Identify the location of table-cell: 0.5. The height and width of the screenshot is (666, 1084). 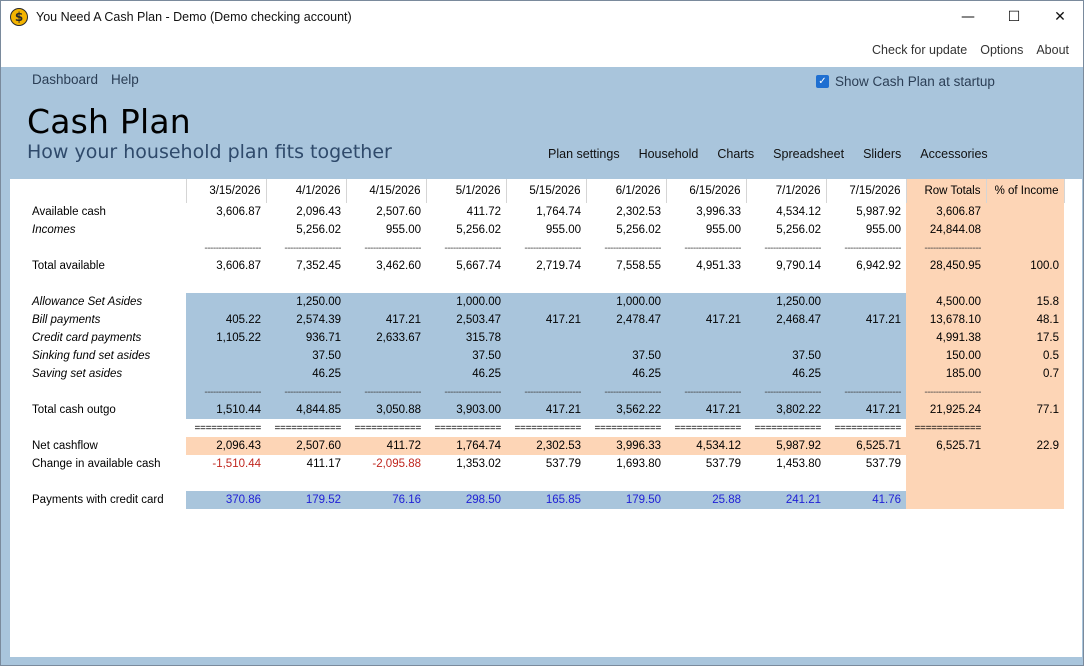
(1025, 356).